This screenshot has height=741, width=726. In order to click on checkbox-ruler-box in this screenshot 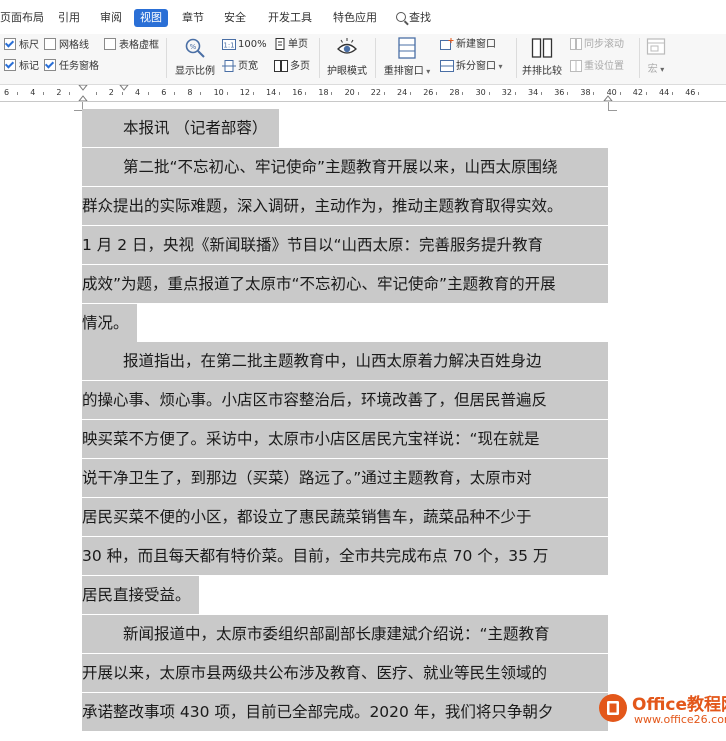, I will do `click(10, 44)`.